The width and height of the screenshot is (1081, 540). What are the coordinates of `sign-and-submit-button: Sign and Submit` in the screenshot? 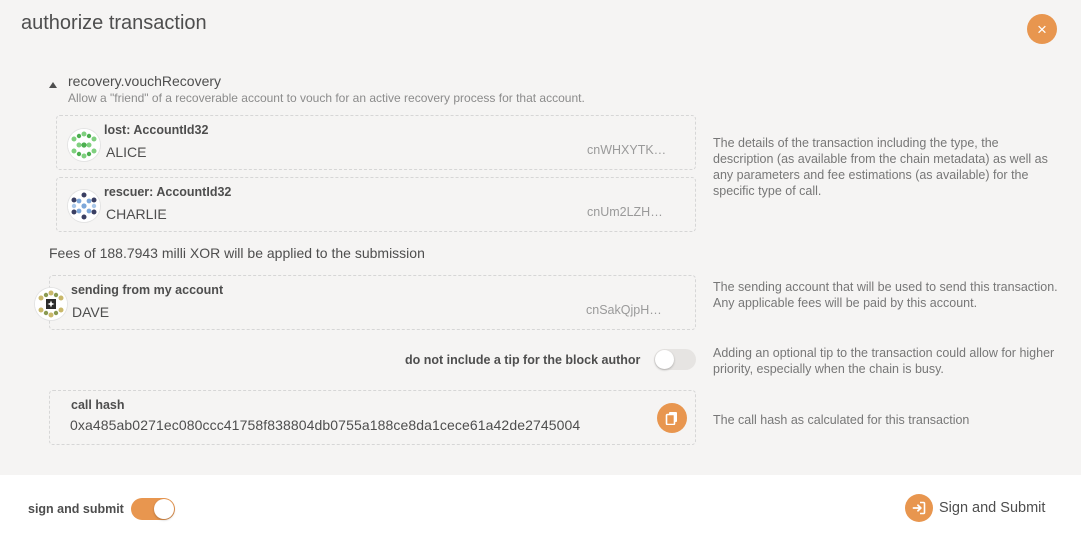 It's located at (975, 508).